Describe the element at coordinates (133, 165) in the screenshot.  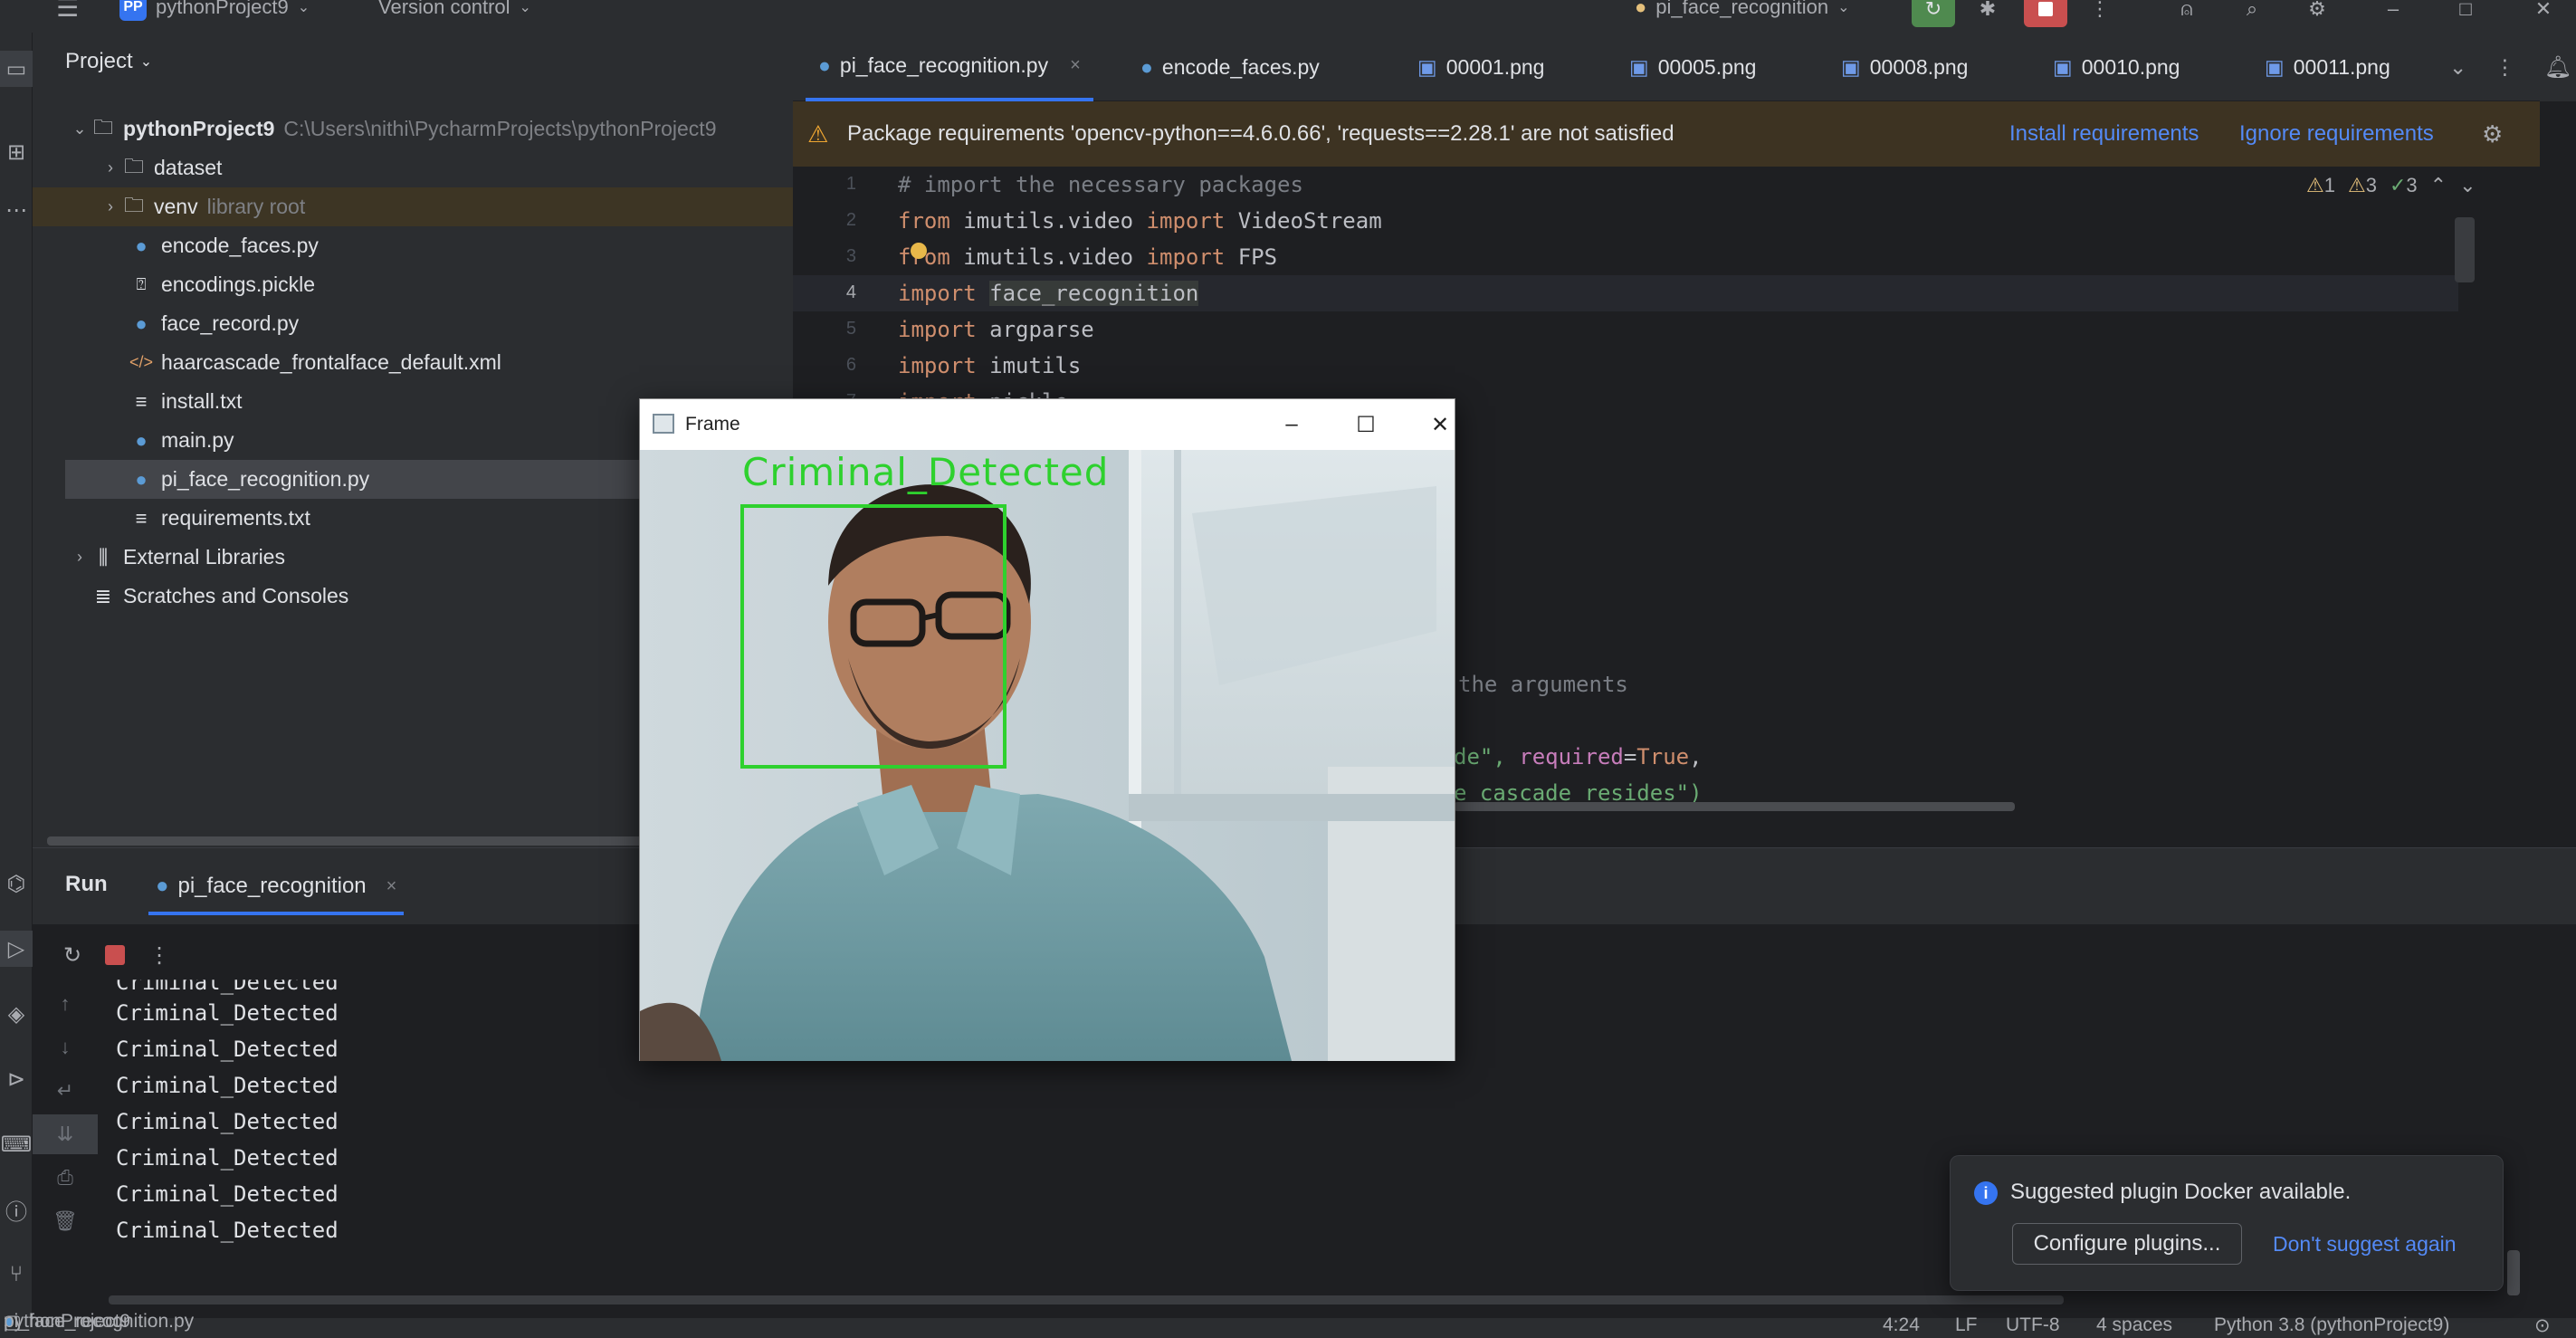
I see `folder-icon: 🗀` at that location.